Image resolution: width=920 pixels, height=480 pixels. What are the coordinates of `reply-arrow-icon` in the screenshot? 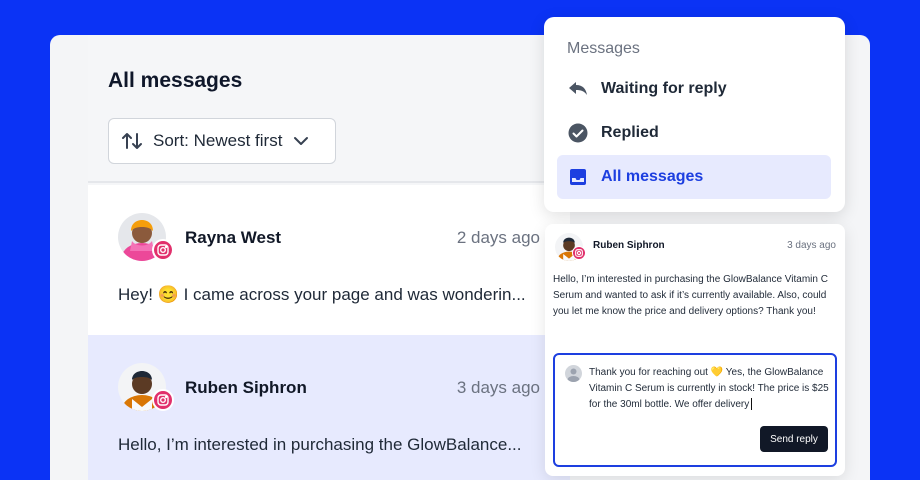 It's located at (578, 88).